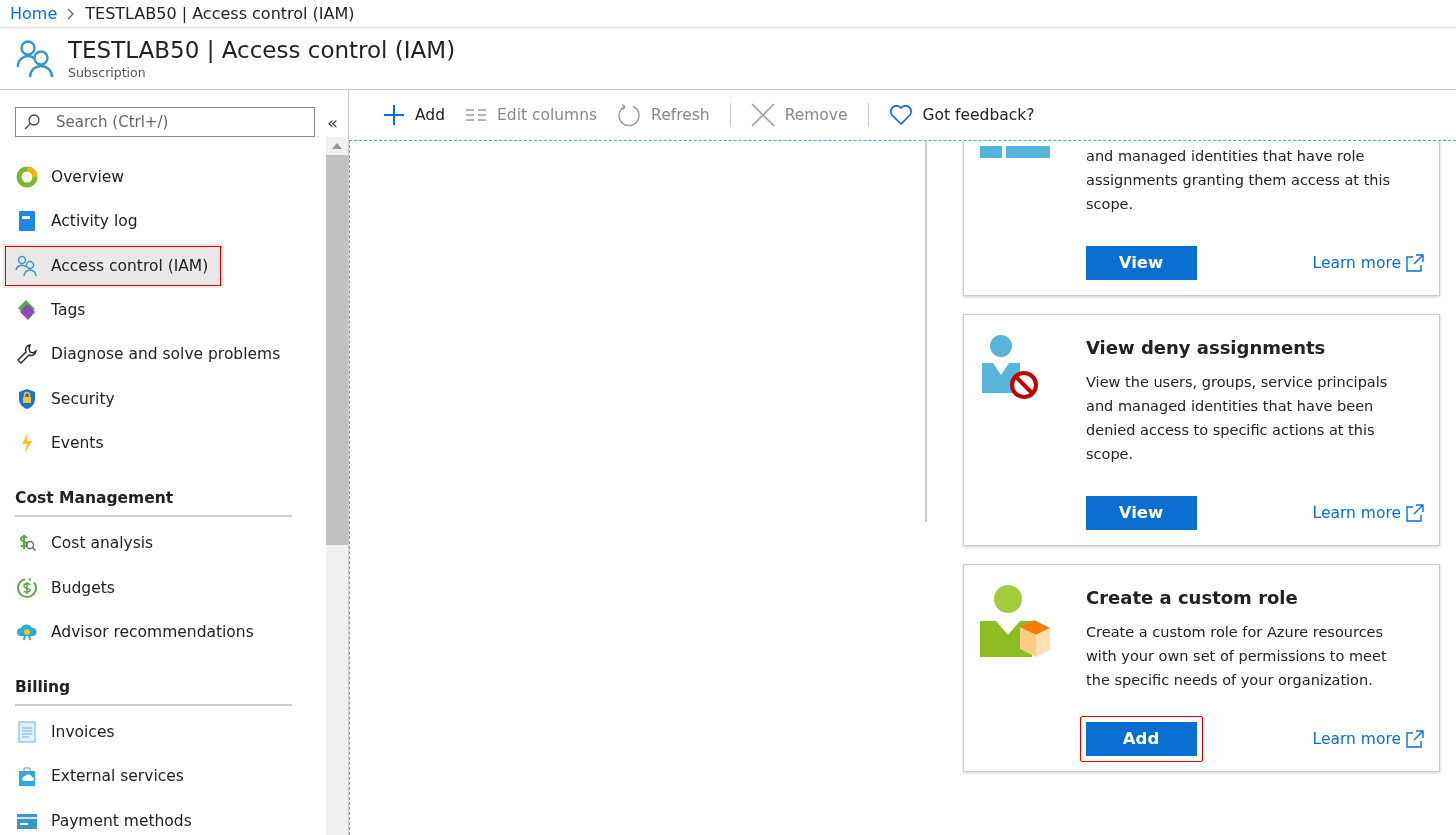 This screenshot has width=1456, height=835. I want to click on nav-item: Events, so click(163, 443).